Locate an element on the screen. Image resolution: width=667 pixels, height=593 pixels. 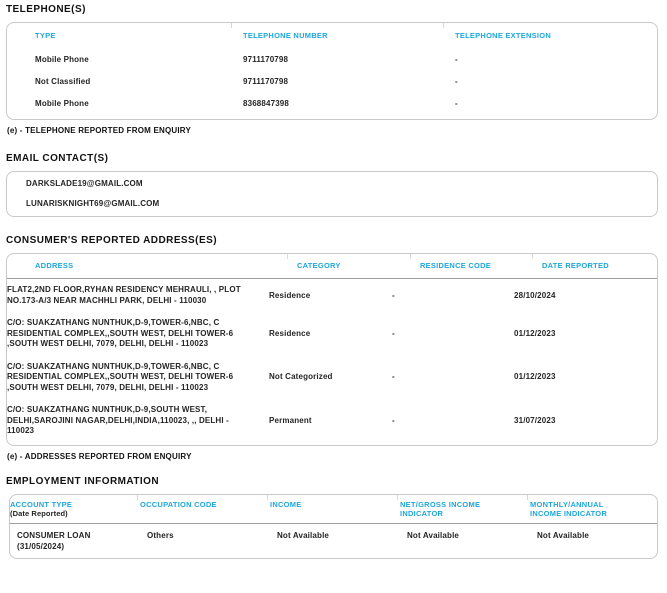
employment-net-gross: Not Available is located at coordinates (433, 535).